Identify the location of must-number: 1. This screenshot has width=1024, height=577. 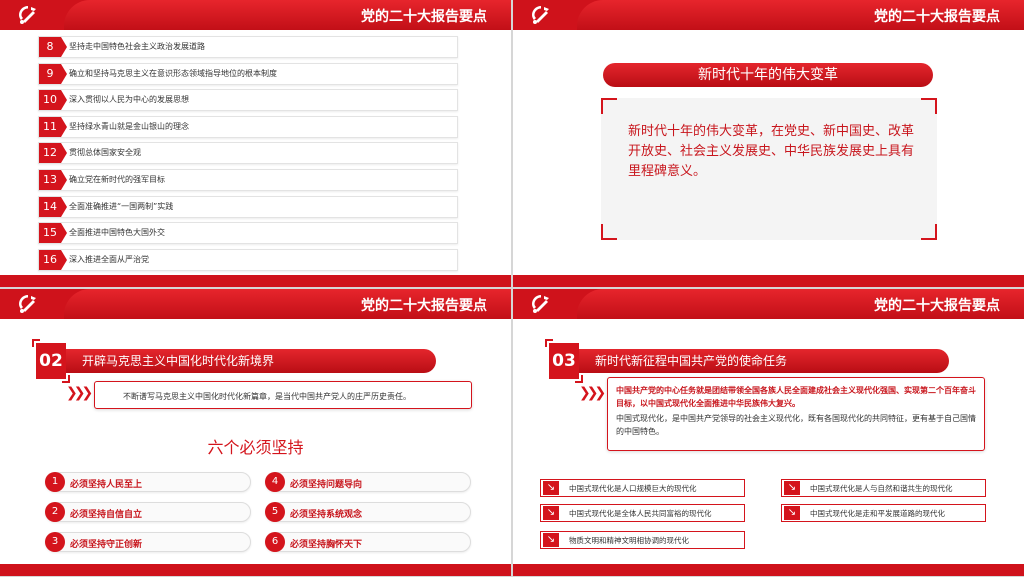
(55, 482).